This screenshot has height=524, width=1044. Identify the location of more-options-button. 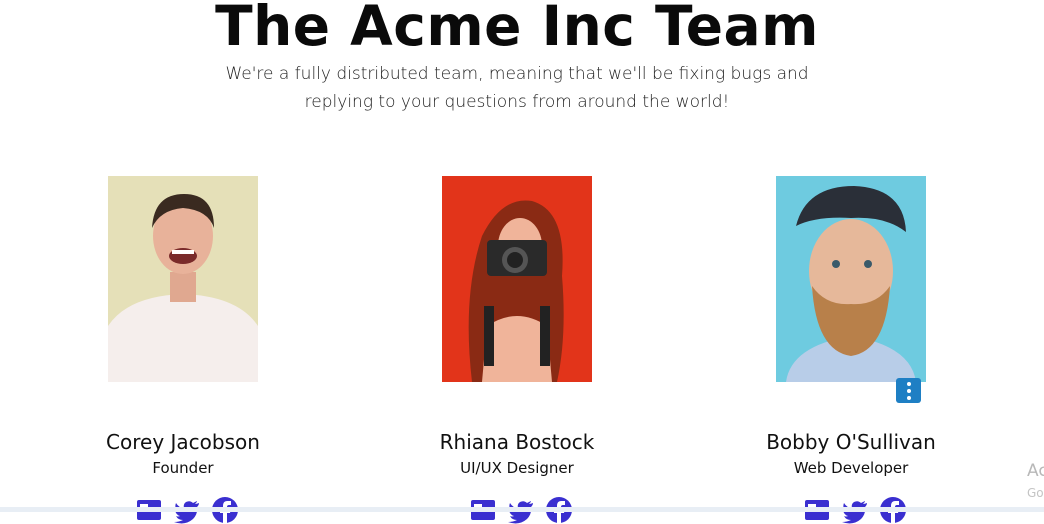
(908, 390).